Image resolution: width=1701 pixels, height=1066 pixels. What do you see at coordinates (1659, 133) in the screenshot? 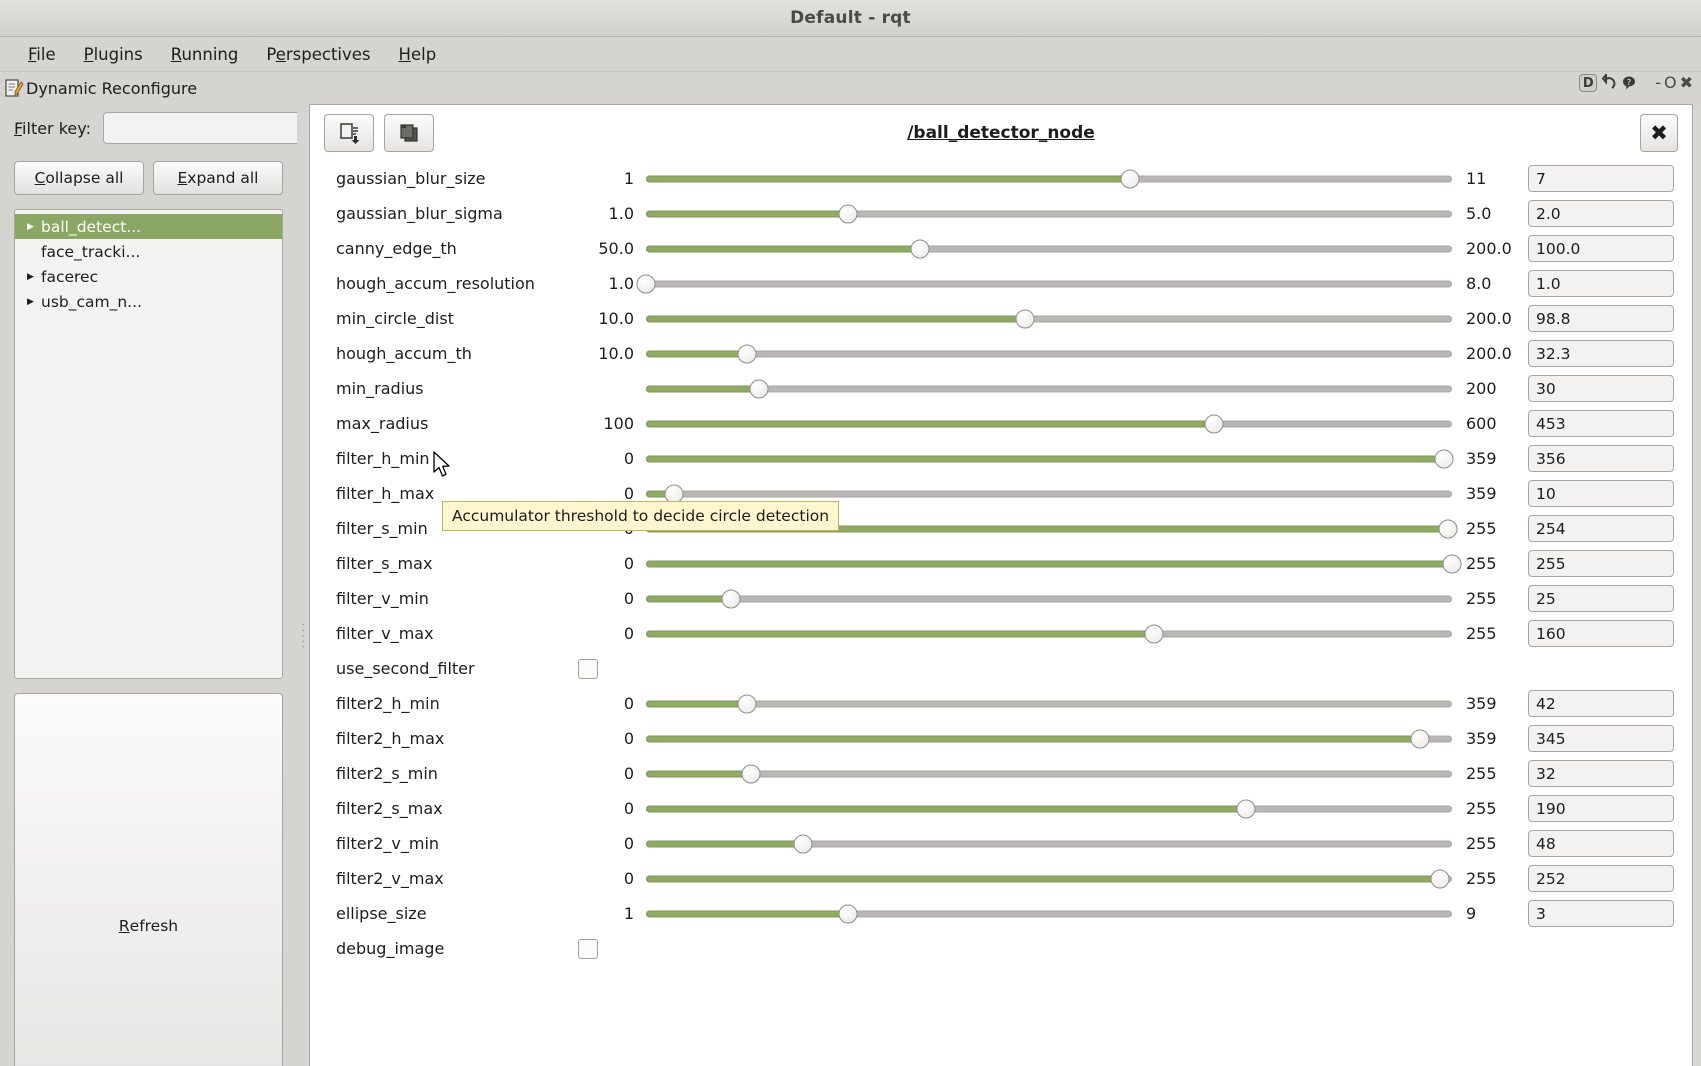
I see `panel-close-button: ✖` at bounding box center [1659, 133].